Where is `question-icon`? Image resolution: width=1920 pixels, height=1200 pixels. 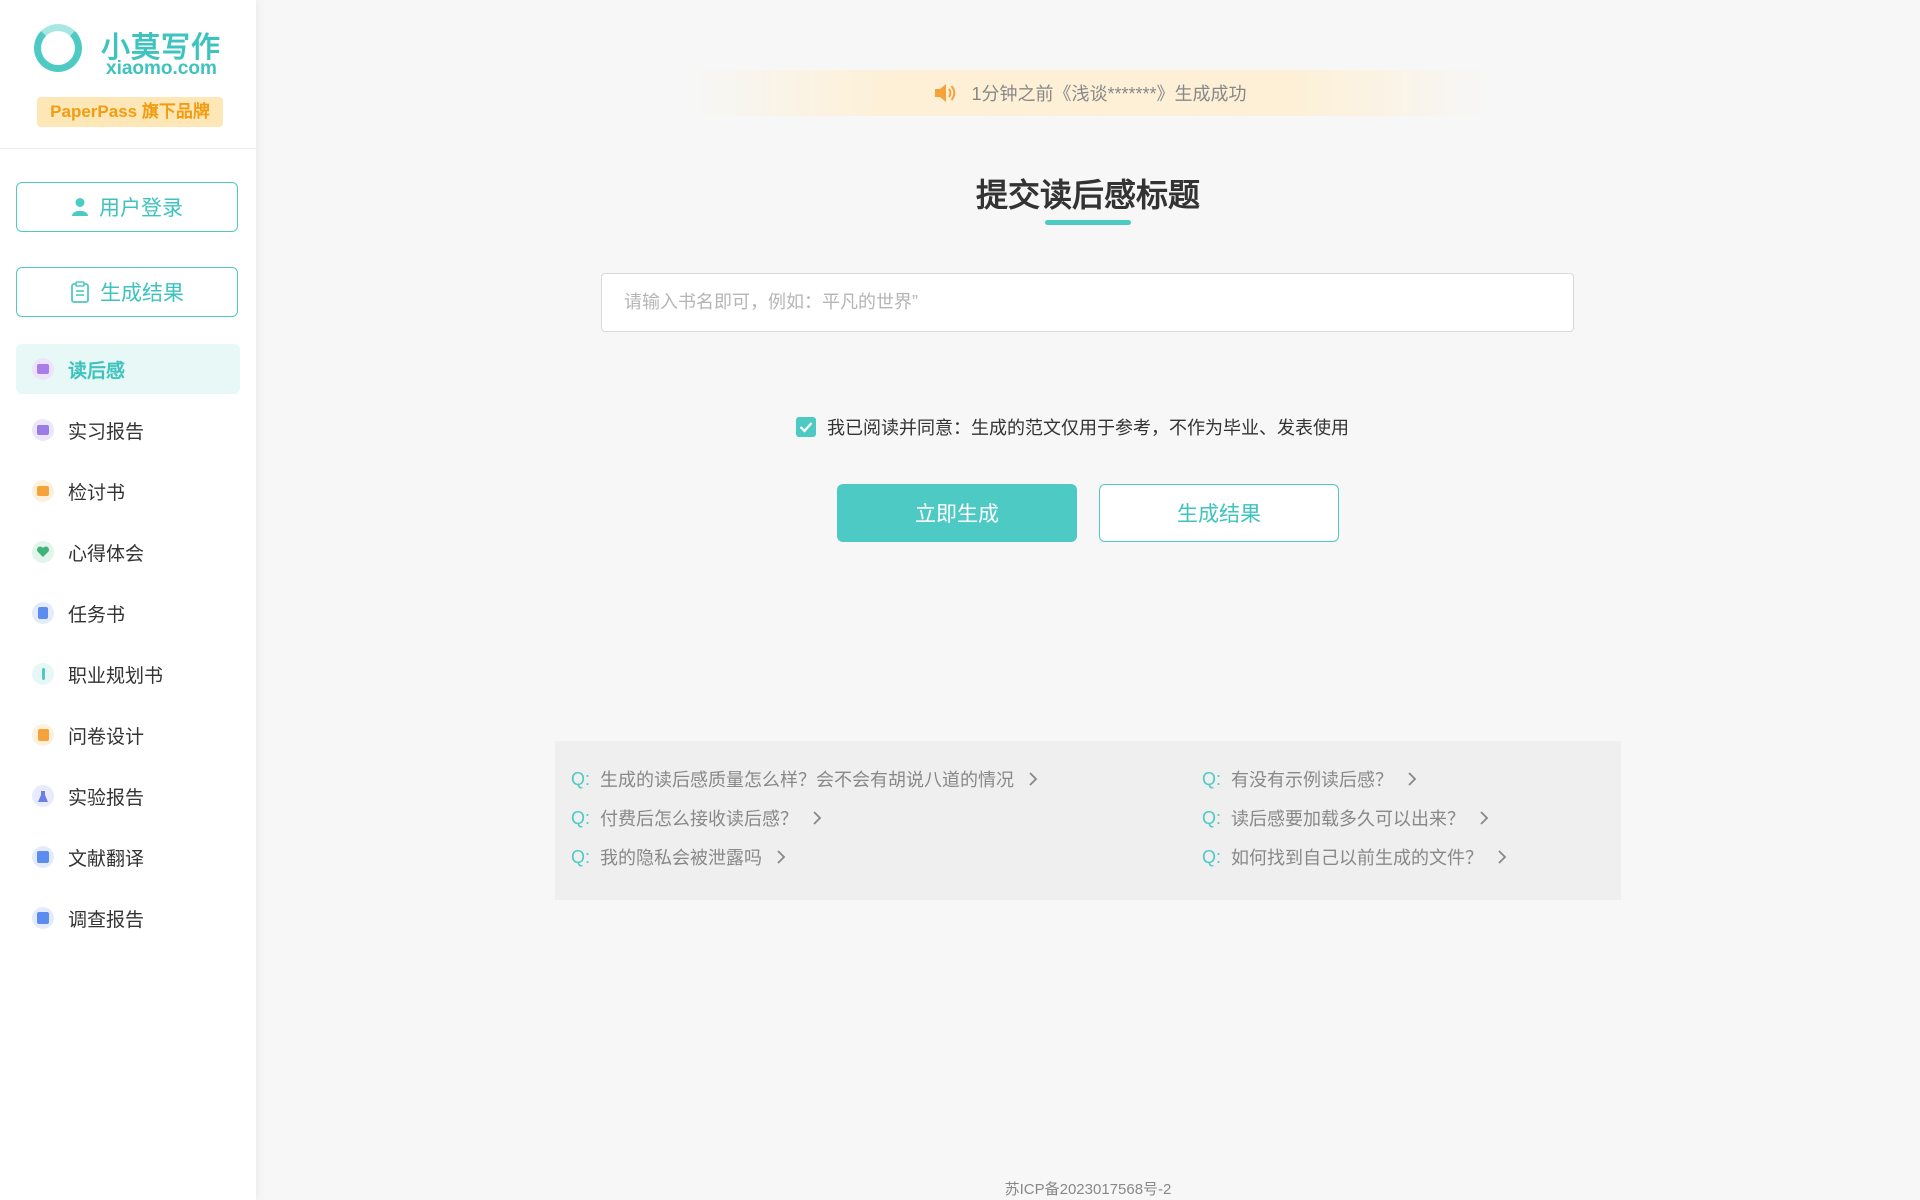 question-icon is located at coordinates (43, 735).